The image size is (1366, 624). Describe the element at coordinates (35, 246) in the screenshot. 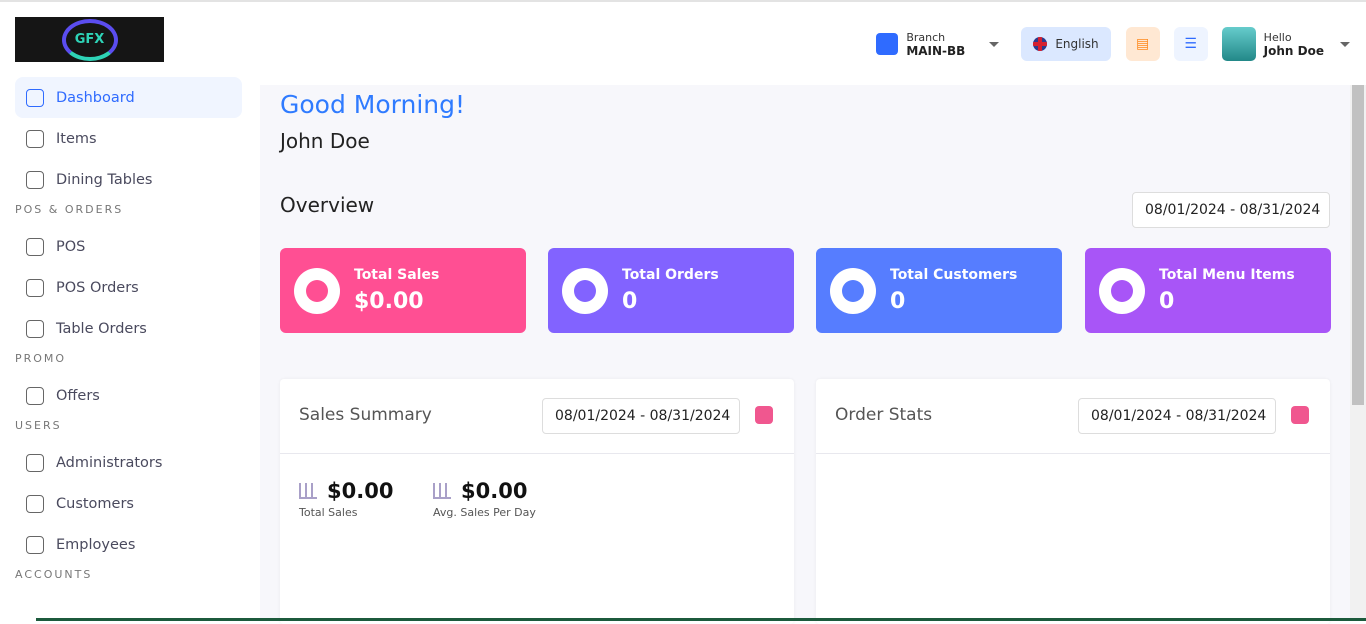

I see `receipt-icon` at that location.